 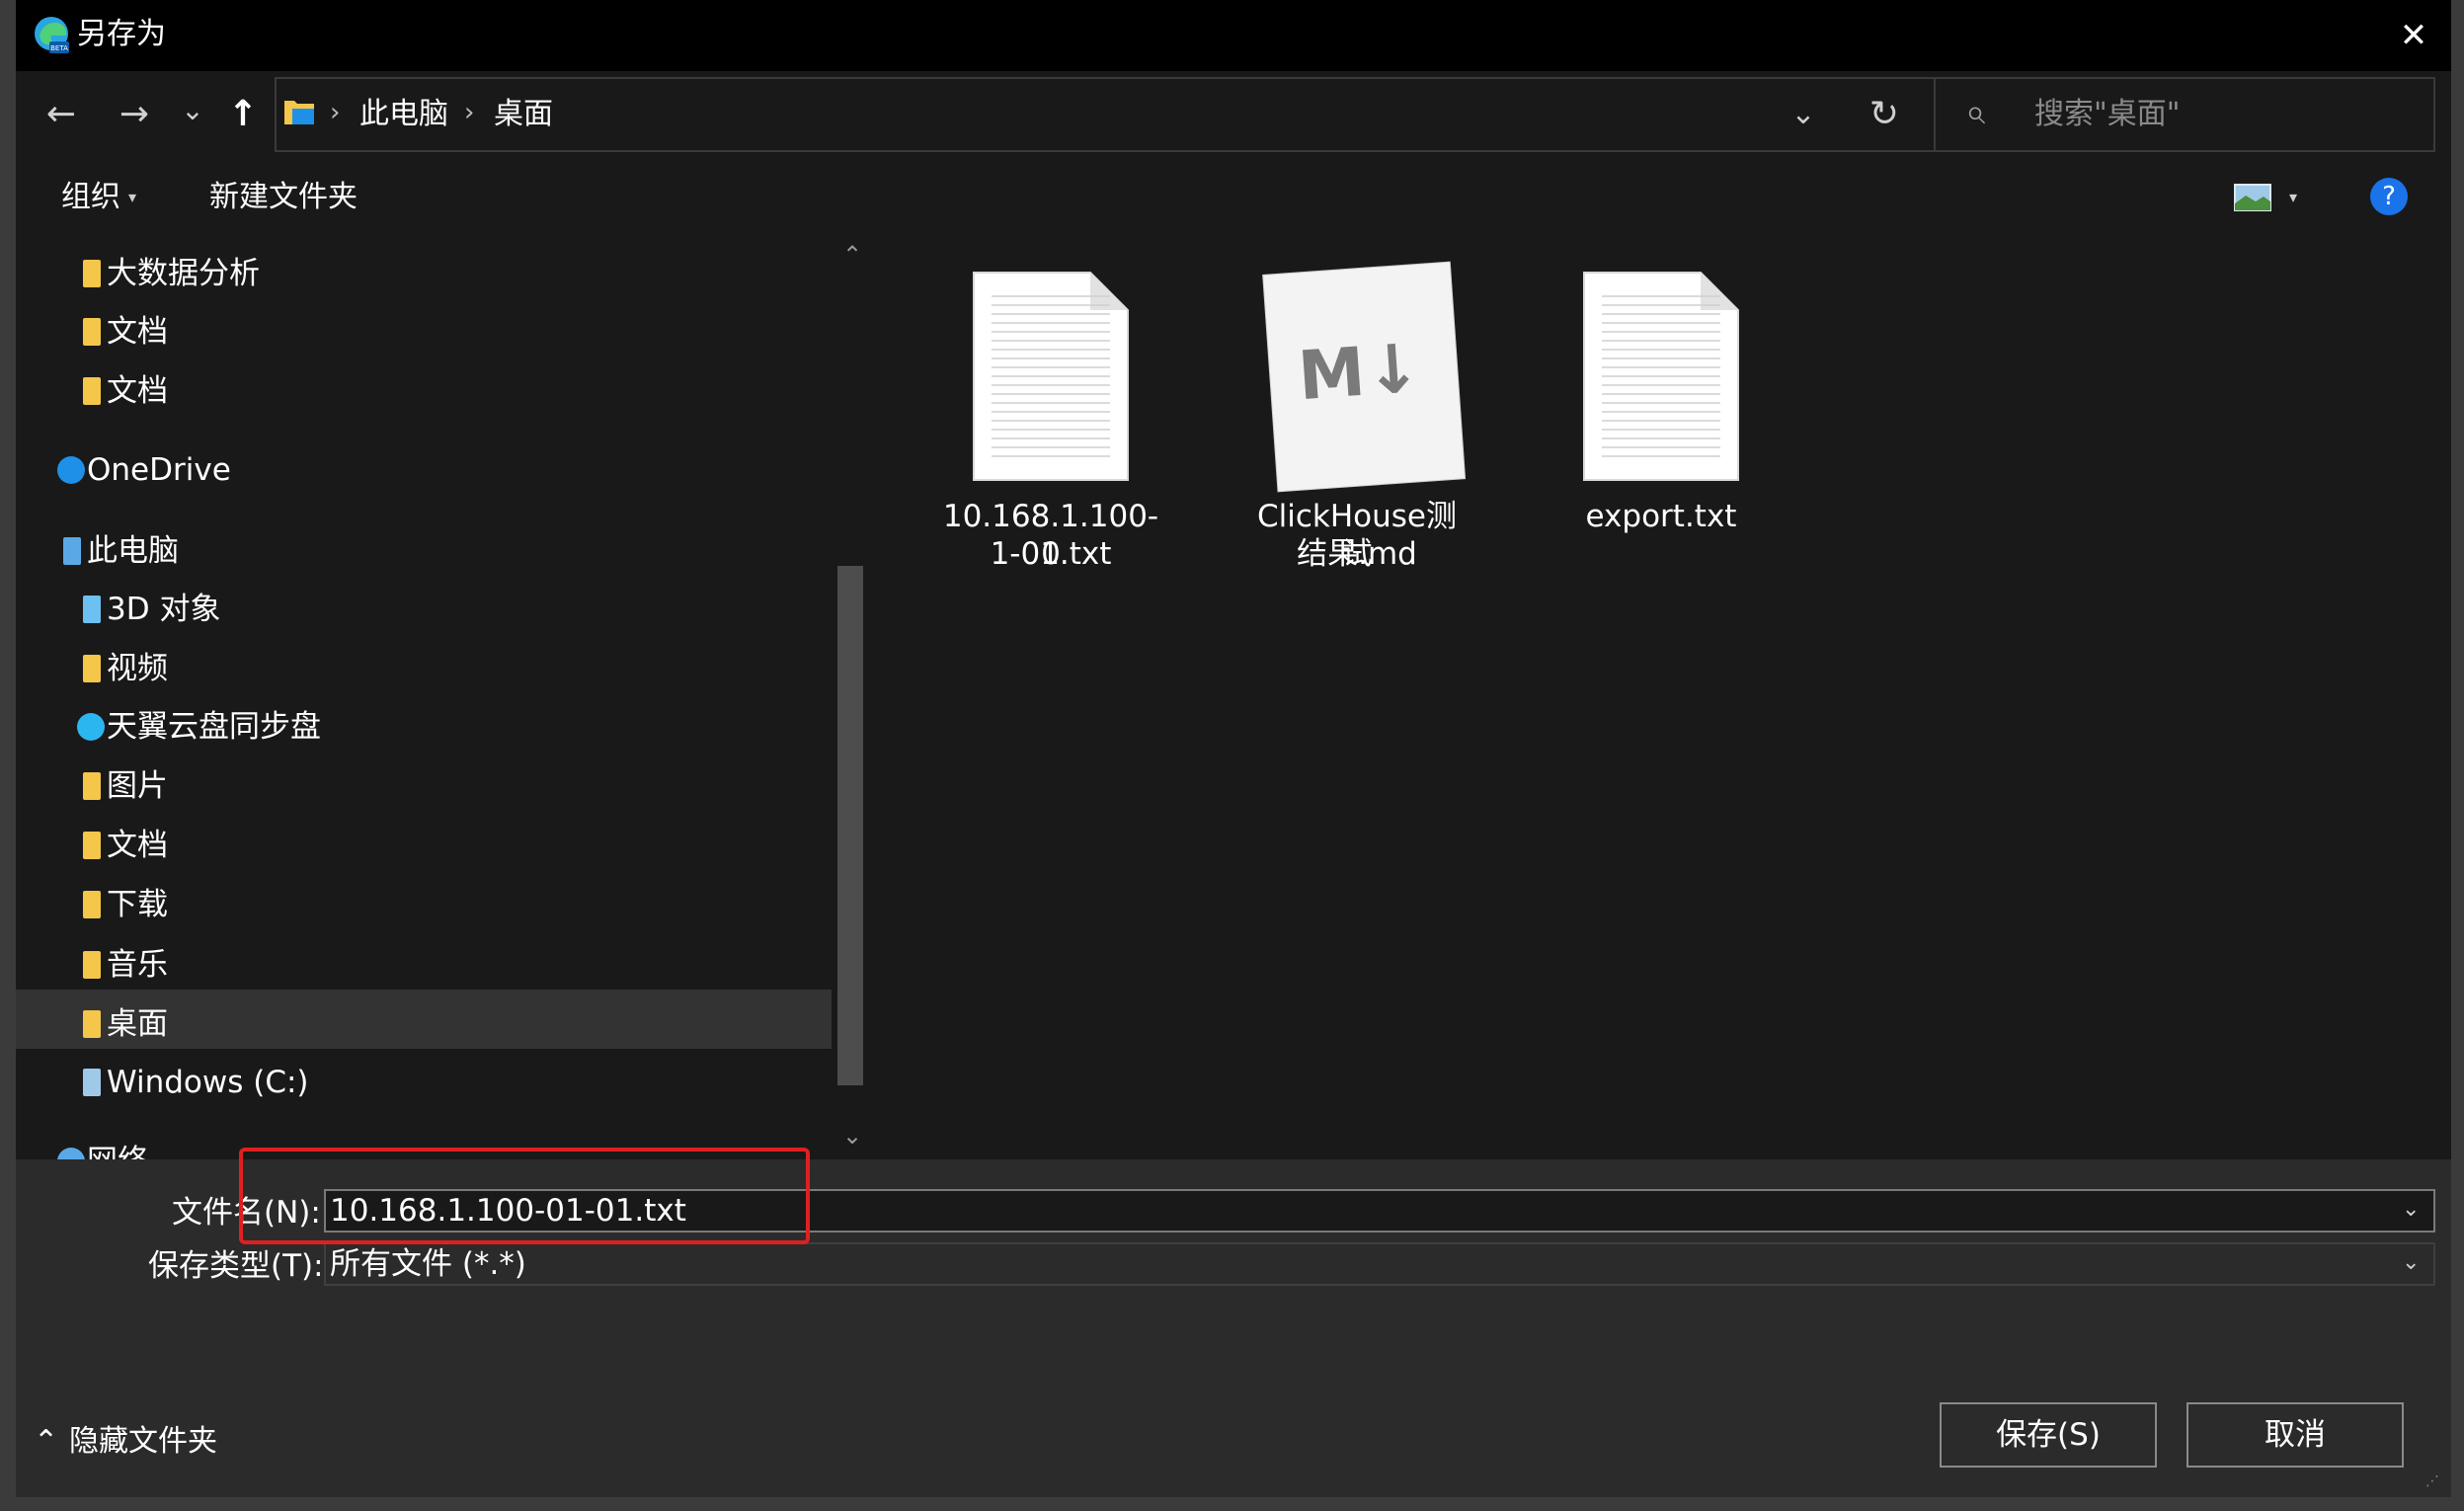 What do you see at coordinates (92, 905) in the screenshot?
I see `downloads-icon` at bounding box center [92, 905].